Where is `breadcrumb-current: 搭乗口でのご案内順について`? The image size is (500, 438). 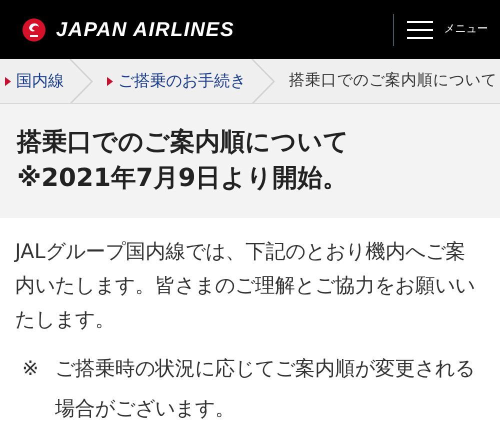
breadcrumb-current: 搭乗口でのご案内順について is located at coordinates (393, 81).